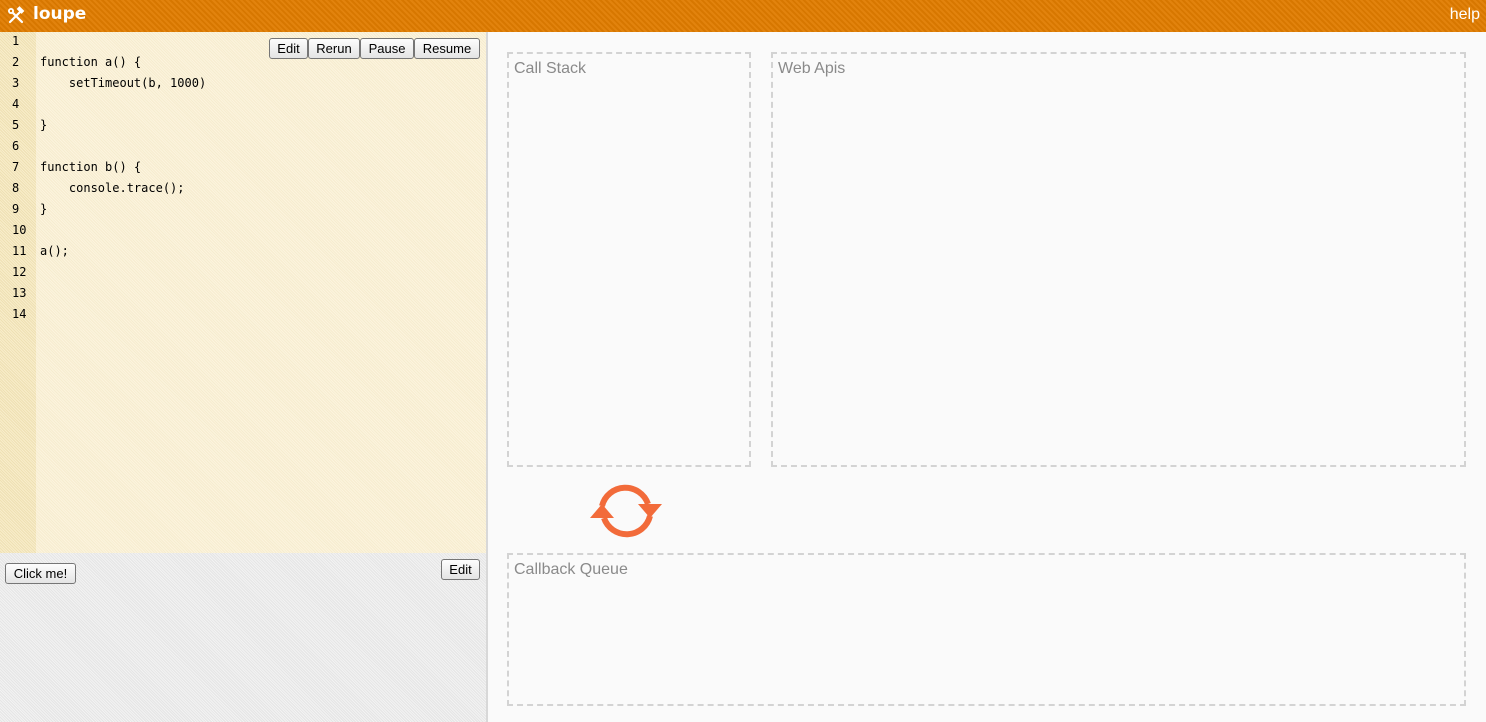 The image size is (1486, 722). Describe the element at coordinates (91, 62) in the screenshot. I see `line-text: function a() {` at that location.